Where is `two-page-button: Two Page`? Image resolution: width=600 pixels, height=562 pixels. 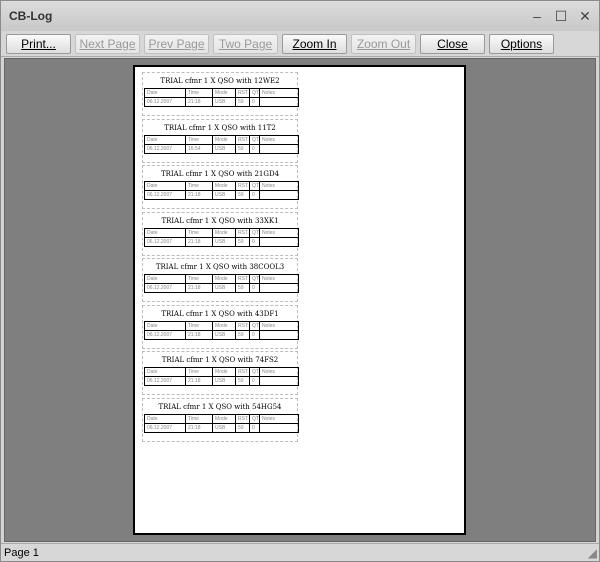
two-page-button: Two Page is located at coordinates (245, 44).